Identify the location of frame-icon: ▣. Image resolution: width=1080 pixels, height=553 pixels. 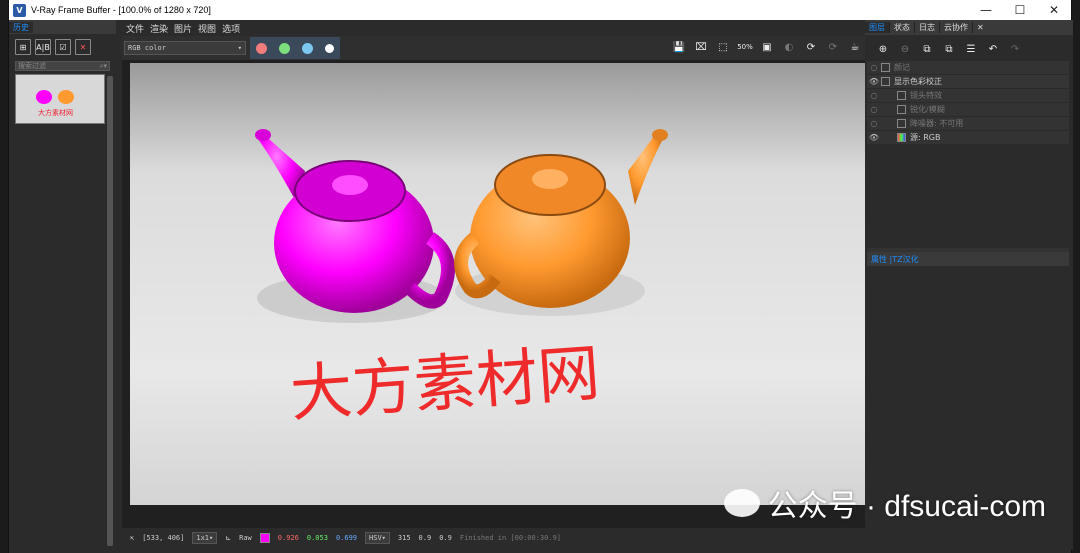
(767, 47).